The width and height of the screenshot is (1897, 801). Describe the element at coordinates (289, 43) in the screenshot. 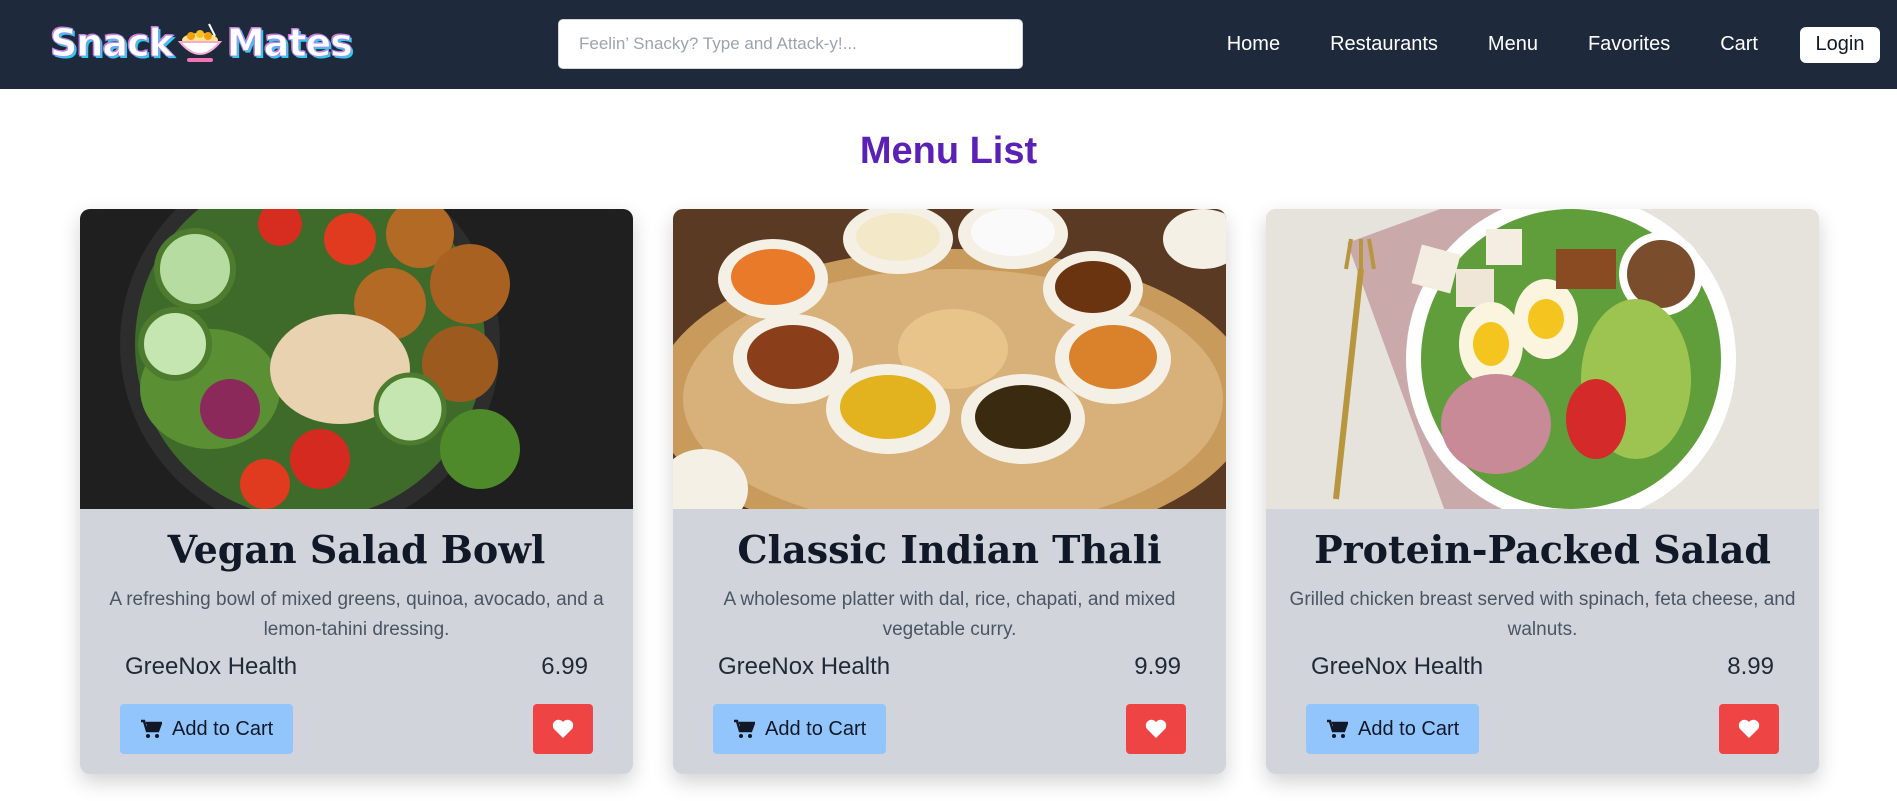

I see `brand-name-right: Mates` at that location.